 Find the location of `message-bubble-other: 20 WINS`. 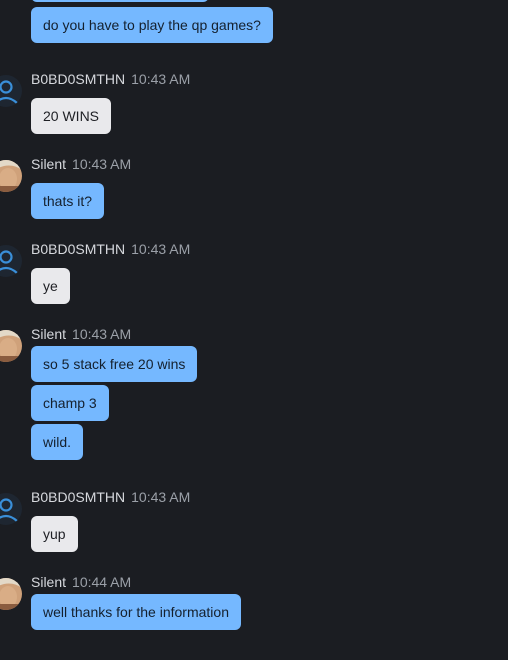

message-bubble-other: 20 WINS is located at coordinates (71, 116).